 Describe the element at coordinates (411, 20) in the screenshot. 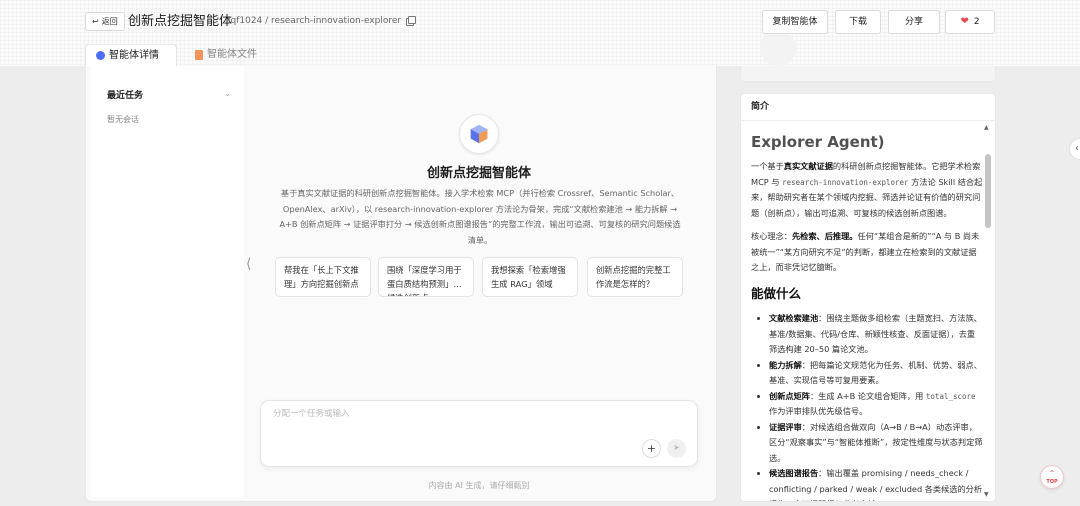

I see `copy-icon` at that location.